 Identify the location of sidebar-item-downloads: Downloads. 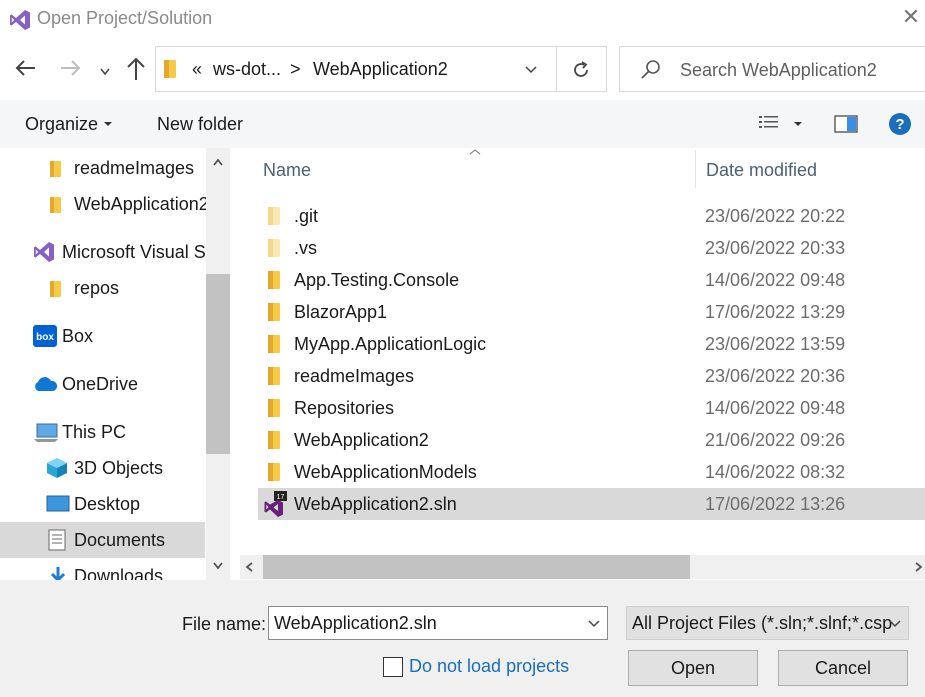
(102, 569).